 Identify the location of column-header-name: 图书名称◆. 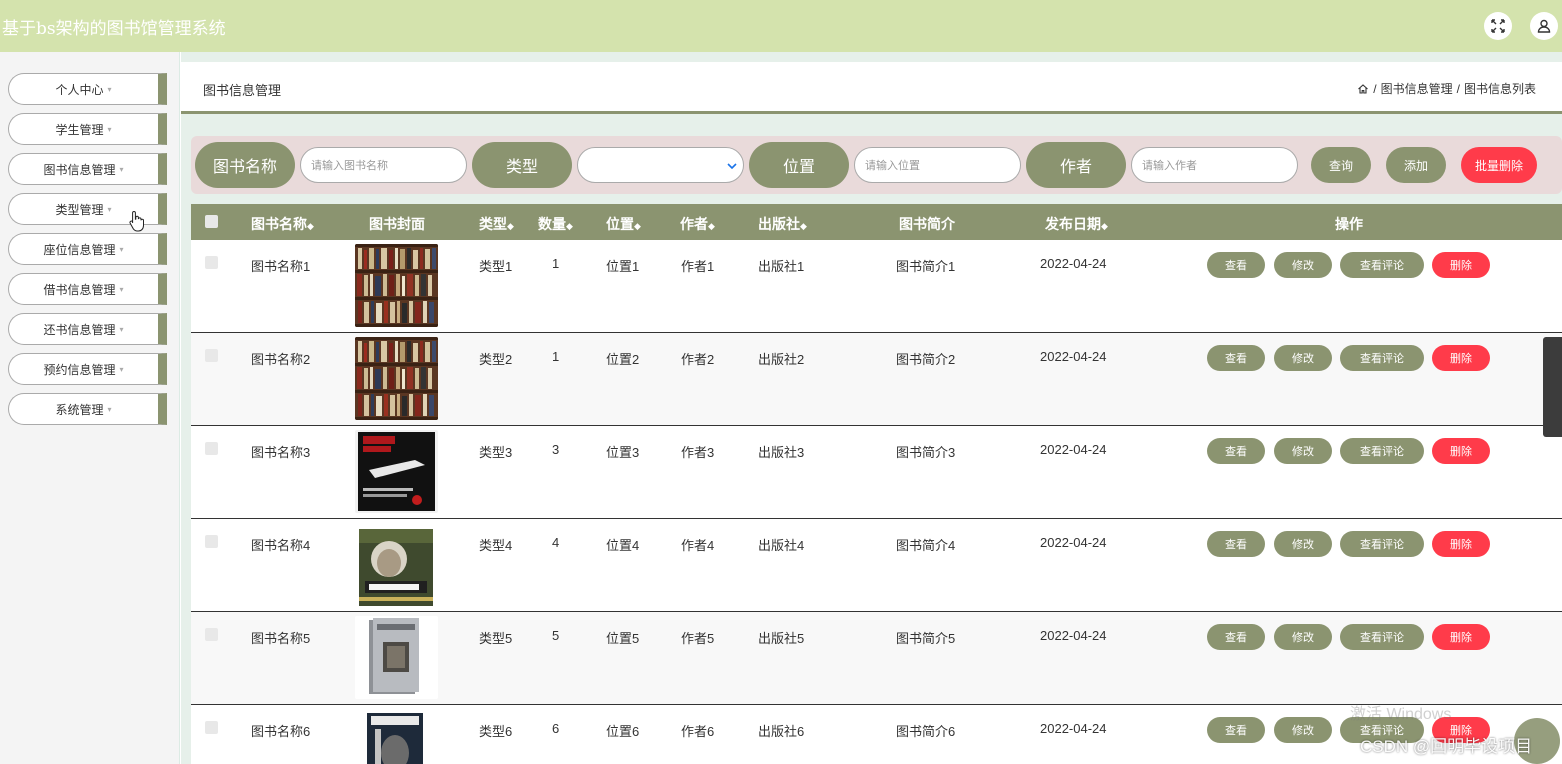
(282, 224).